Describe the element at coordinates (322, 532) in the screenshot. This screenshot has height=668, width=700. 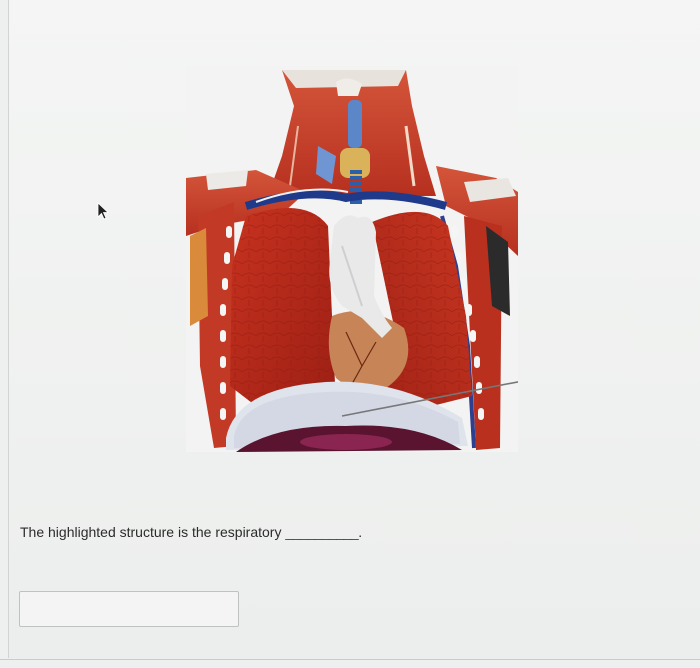
I see `question-blank: __________` at that location.